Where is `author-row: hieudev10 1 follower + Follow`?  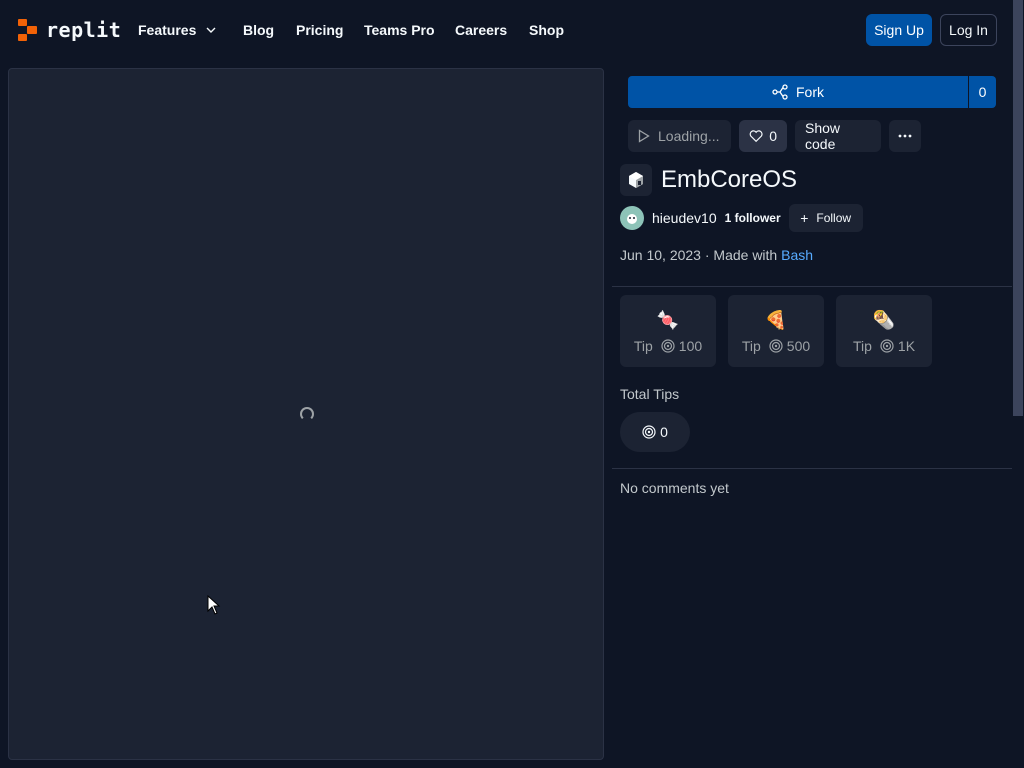
author-row: hieudev10 1 follower + Follow is located at coordinates (741, 218).